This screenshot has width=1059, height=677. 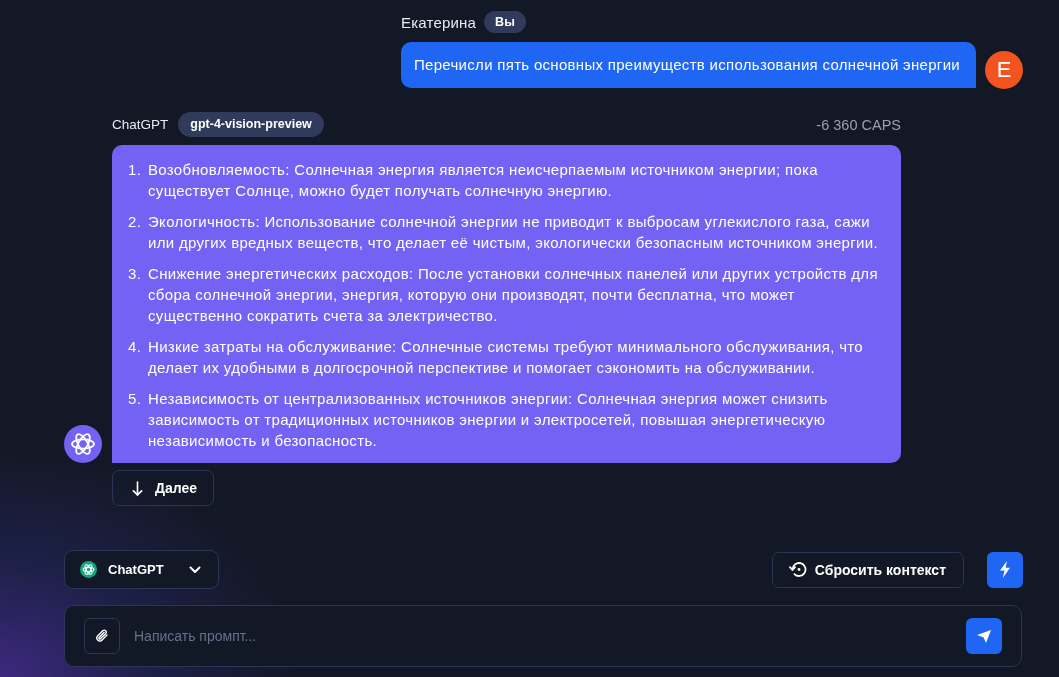 I want to click on you-badge: Вы, so click(x=505, y=22).